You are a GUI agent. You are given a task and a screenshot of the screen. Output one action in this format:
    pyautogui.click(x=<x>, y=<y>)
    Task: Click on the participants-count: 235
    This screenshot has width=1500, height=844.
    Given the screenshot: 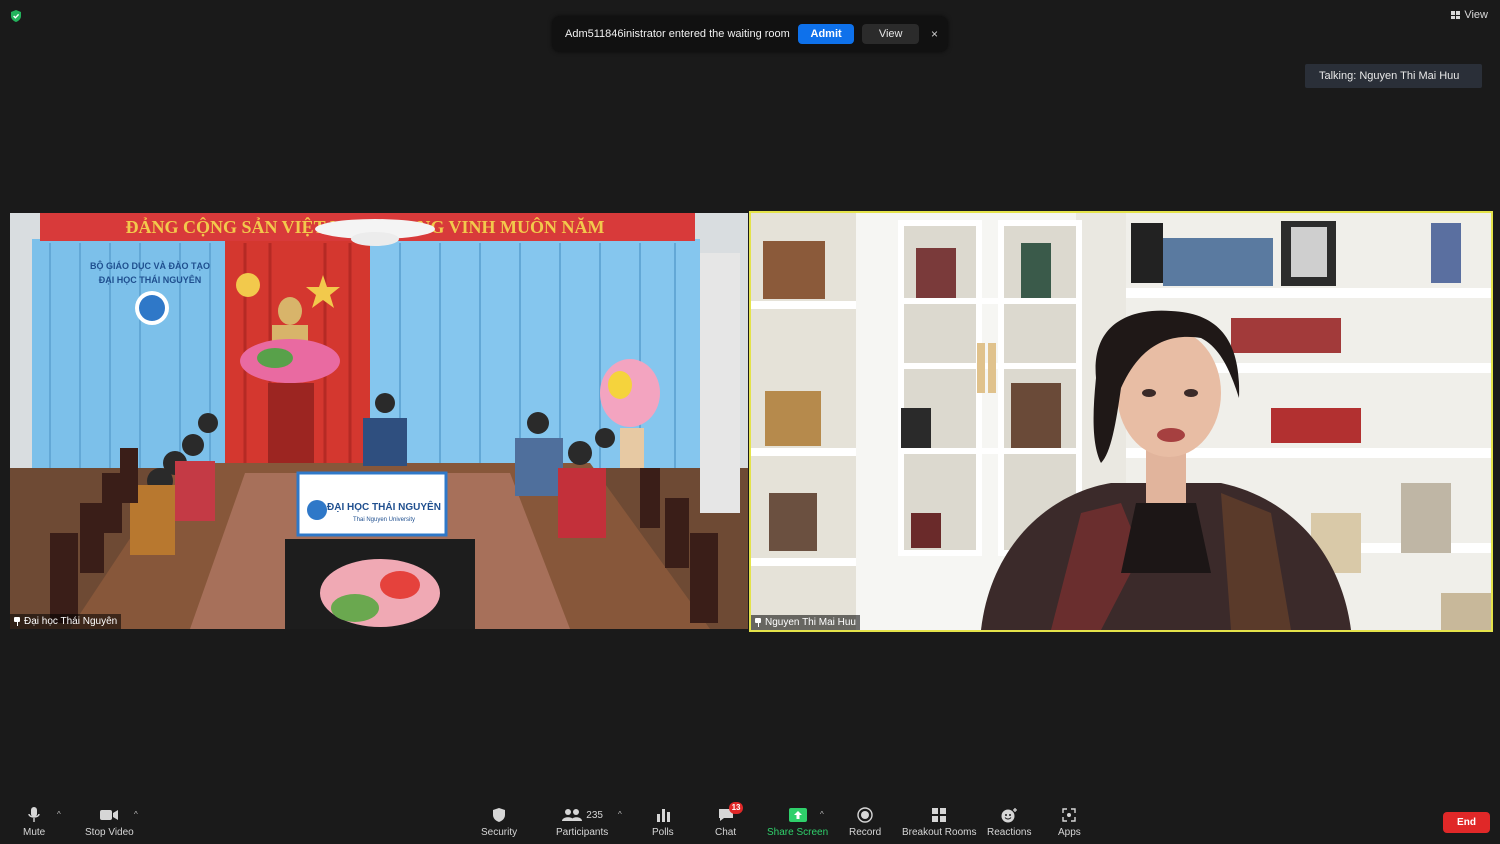 What is the action you would take?
    pyautogui.click(x=594, y=815)
    